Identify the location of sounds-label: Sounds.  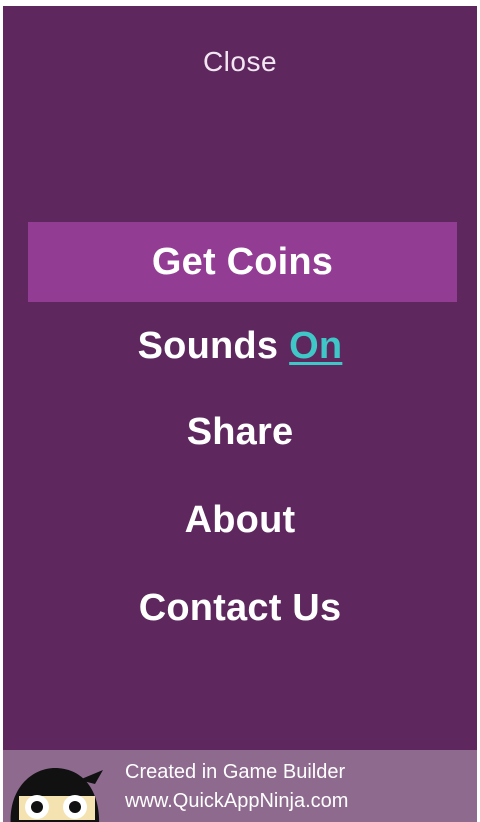
(208, 345).